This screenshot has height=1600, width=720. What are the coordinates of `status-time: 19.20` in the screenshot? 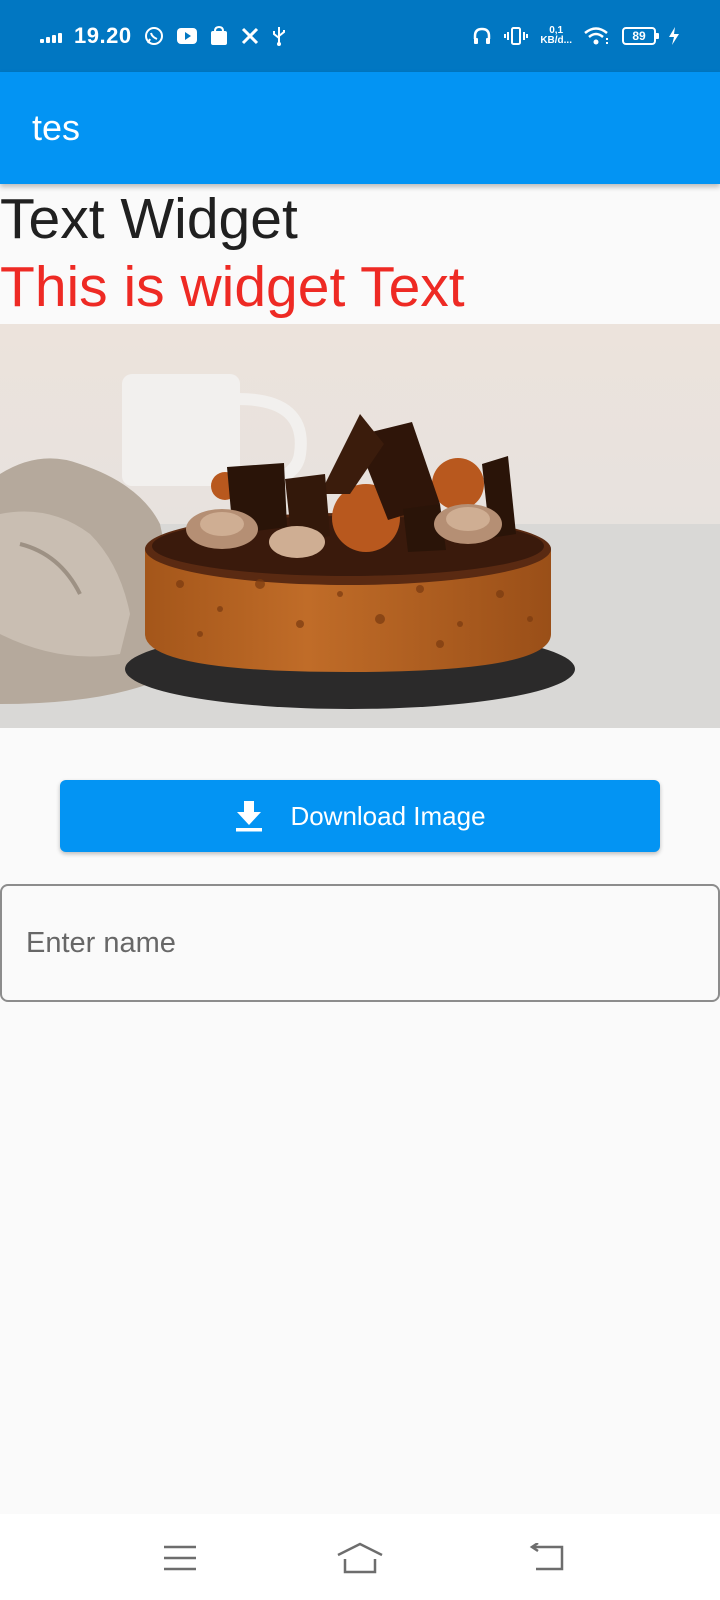 It's located at (103, 35).